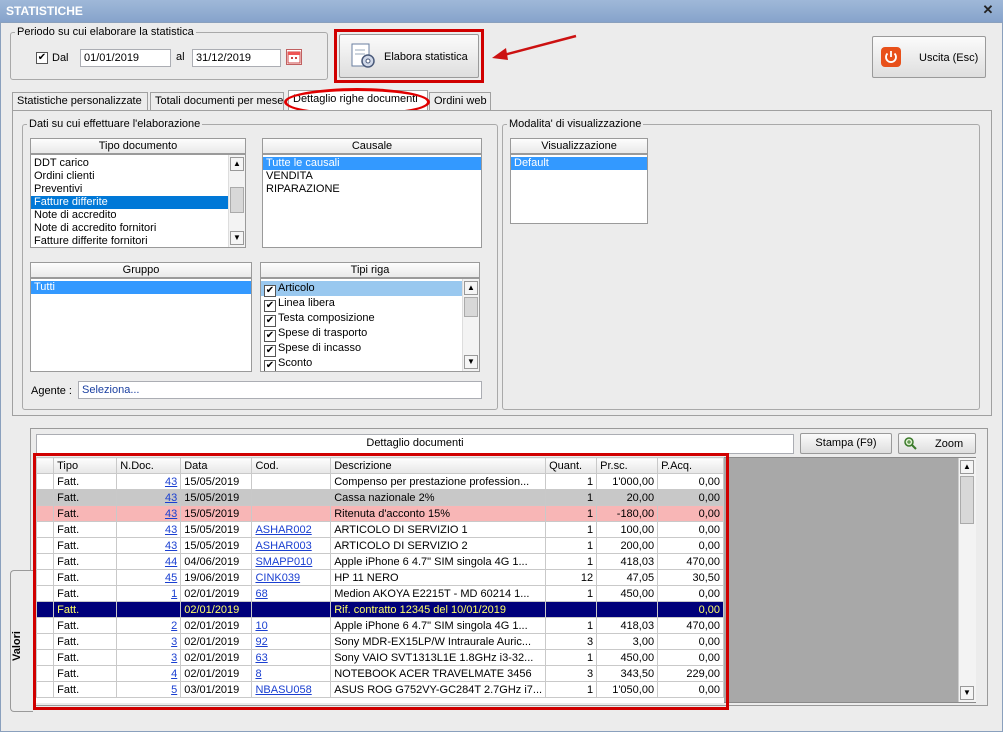  I want to click on date-from-input: 01/01/2019, so click(125, 58).